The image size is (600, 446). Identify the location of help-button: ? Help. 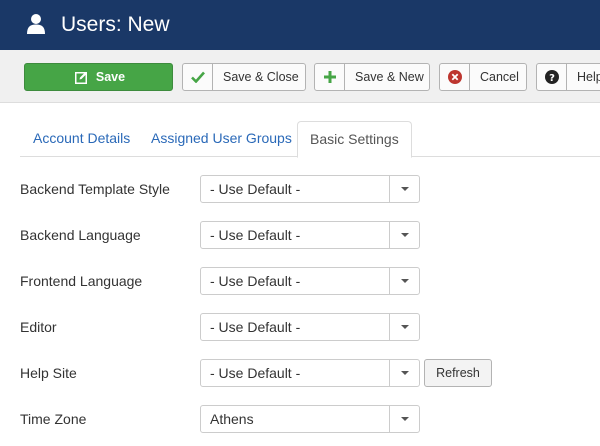
(568, 77).